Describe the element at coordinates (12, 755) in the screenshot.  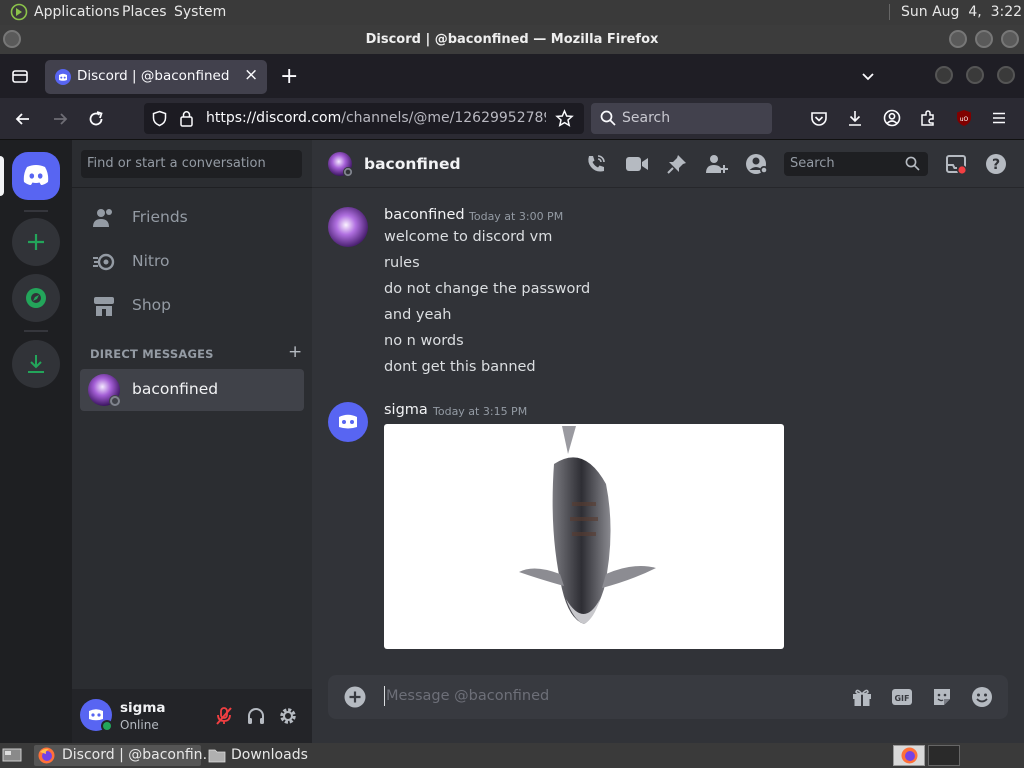
I see `show-desktop-icon` at that location.